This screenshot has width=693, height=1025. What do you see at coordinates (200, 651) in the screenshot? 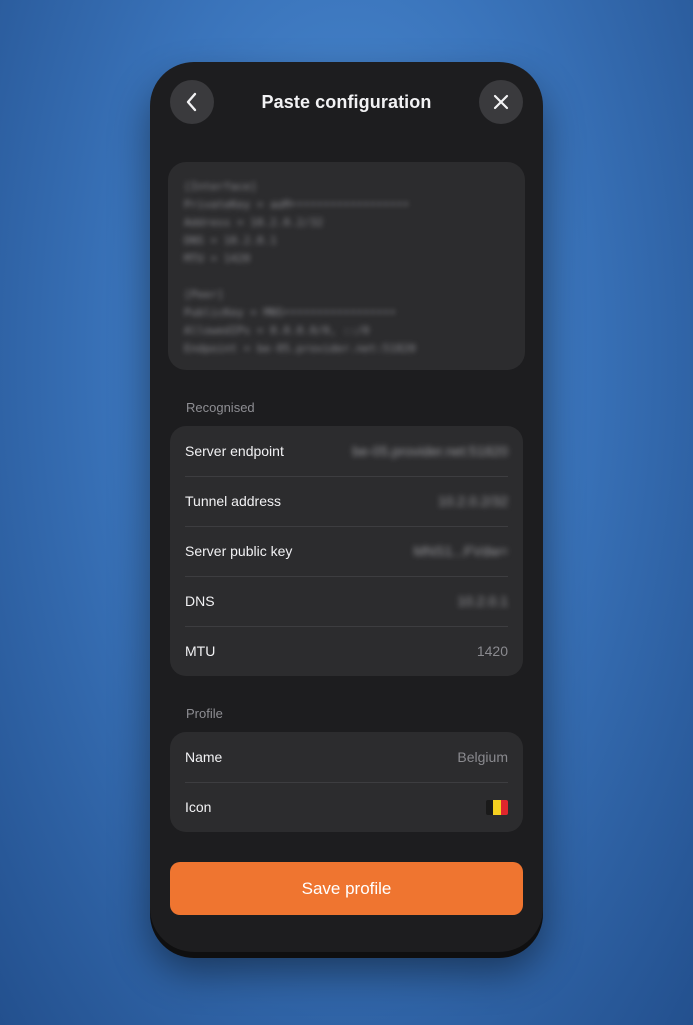
I see `mtu-label: MTU` at bounding box center [200, 651].